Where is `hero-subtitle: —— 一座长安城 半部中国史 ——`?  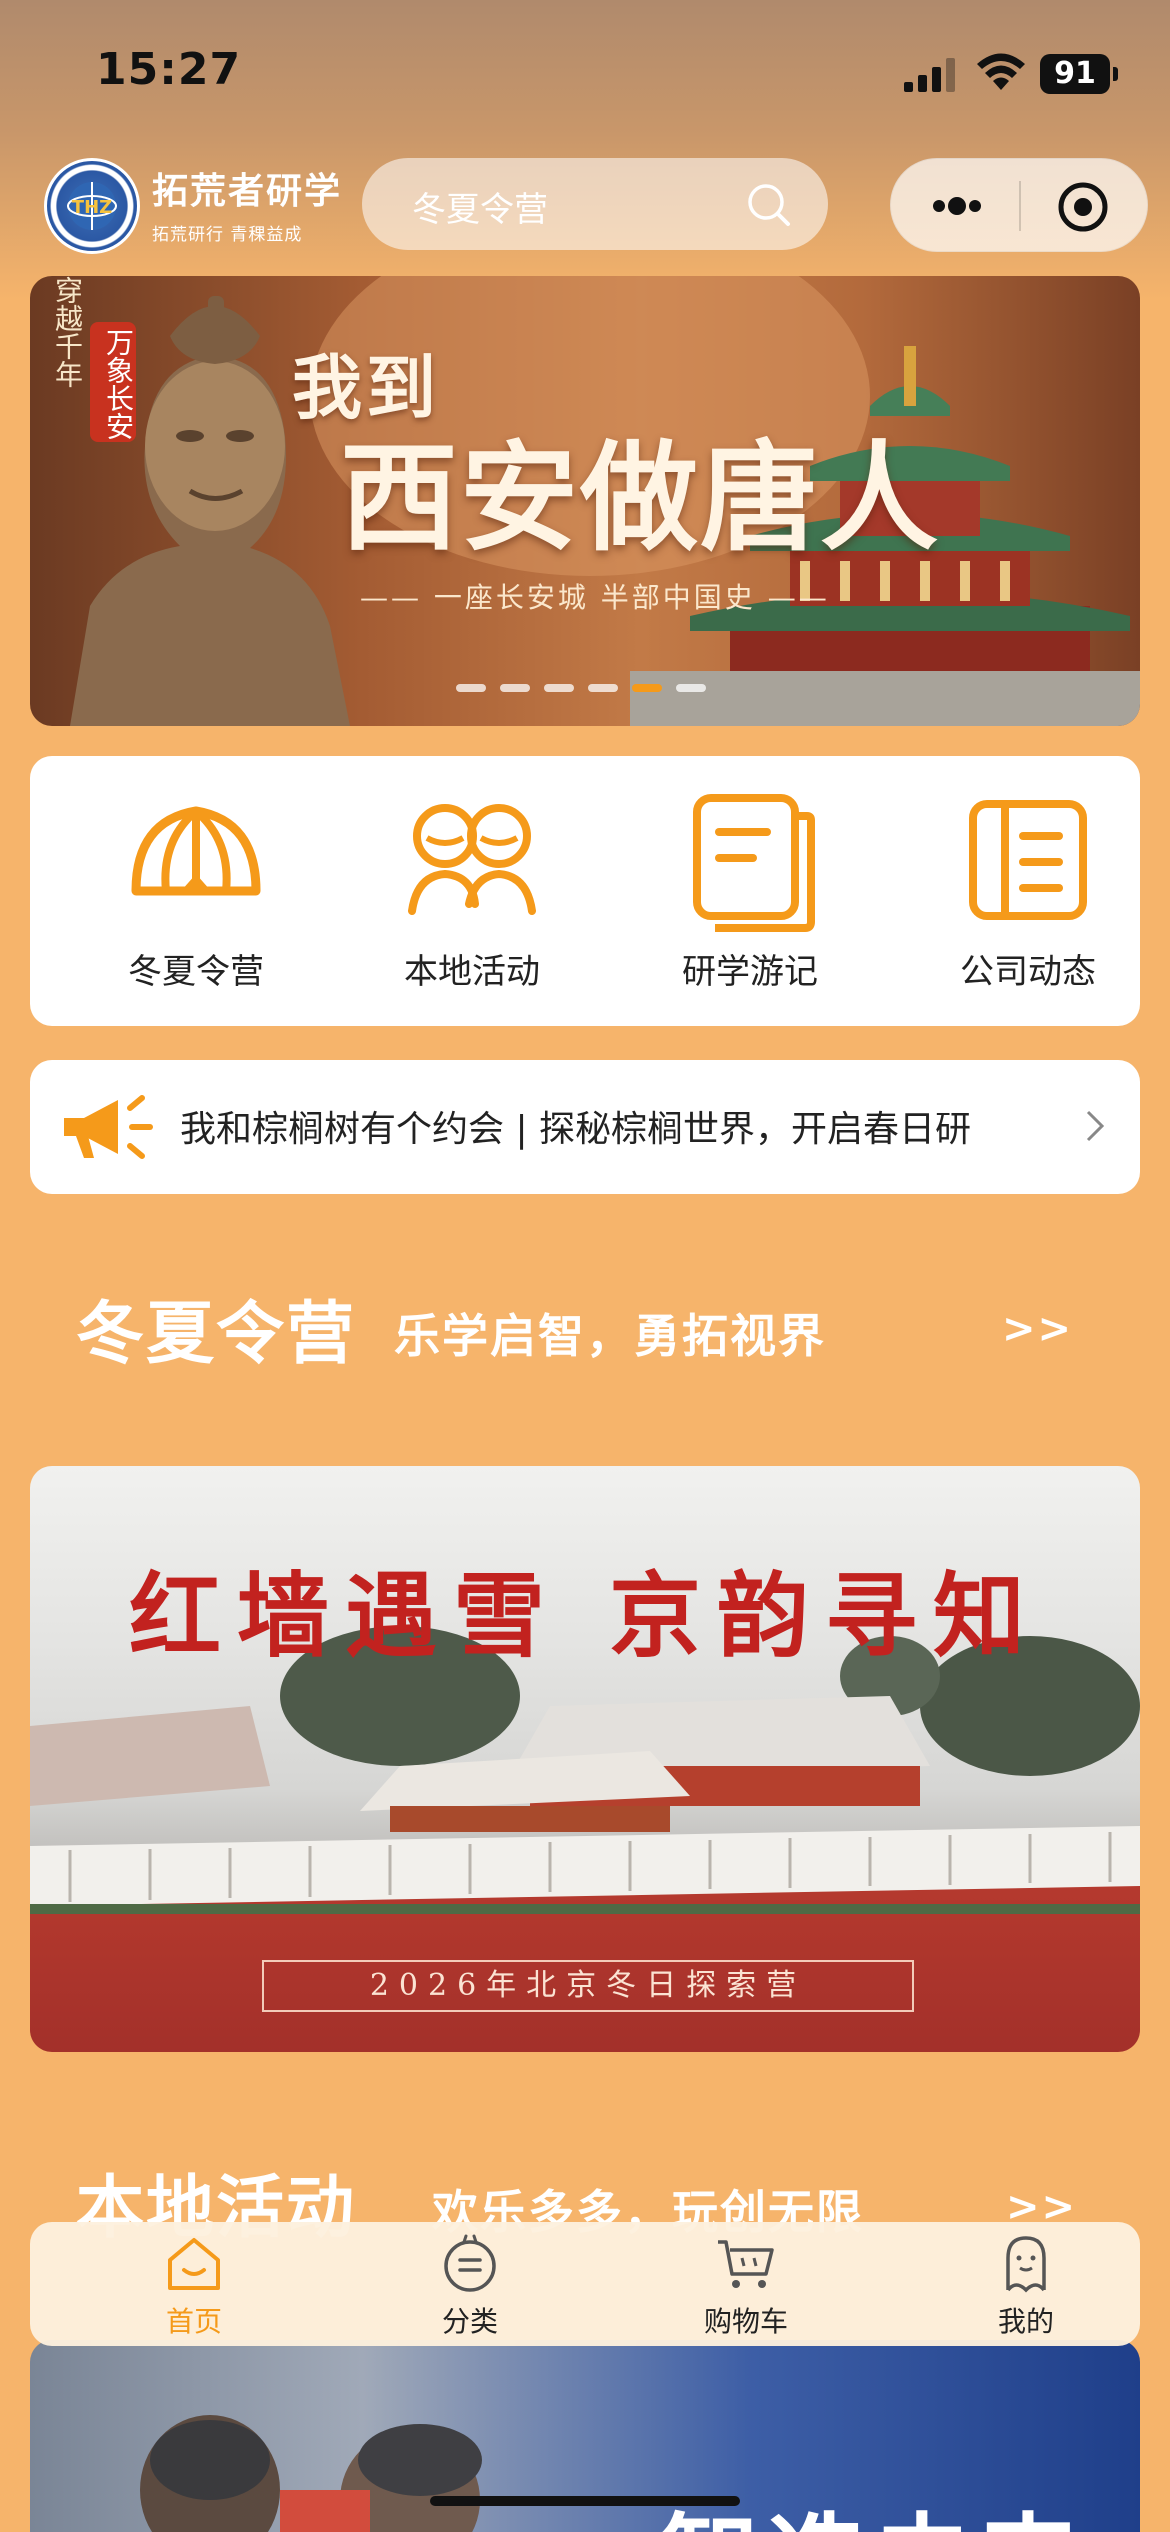 hero-subtitle: —— 一座长安城 半部中国史 —— is located at coordinates (595, 597).